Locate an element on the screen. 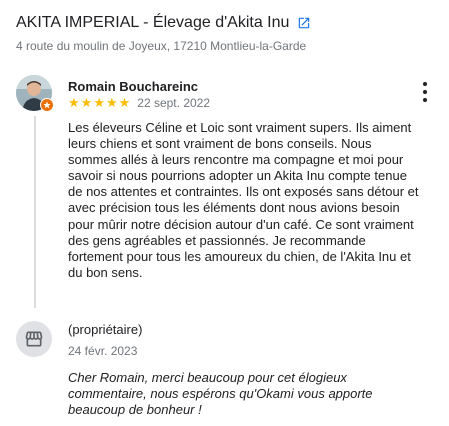 Image resolution: width=449 pixels, height=426 pixels. star-rating: ★ ★ ★ ★ ★ is located at coordinates (99, 103).